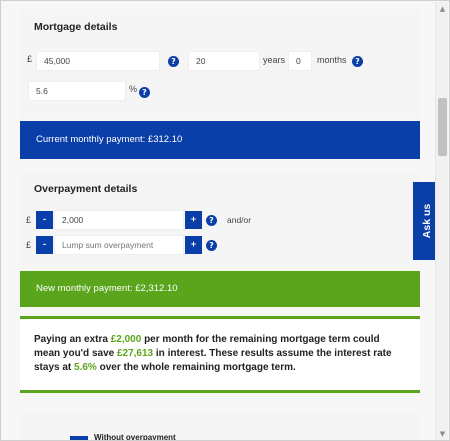 This screenshot has width=450, height=441. What do you see at coordinates (144, 92) in the screenshot?
I see `rate-help-icon: ?` at bounding box center [144, 92].